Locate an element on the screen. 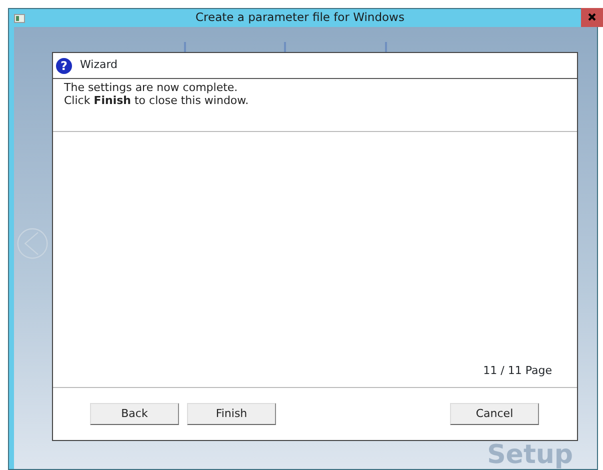  app-icon is located at coordinates (19, 18).